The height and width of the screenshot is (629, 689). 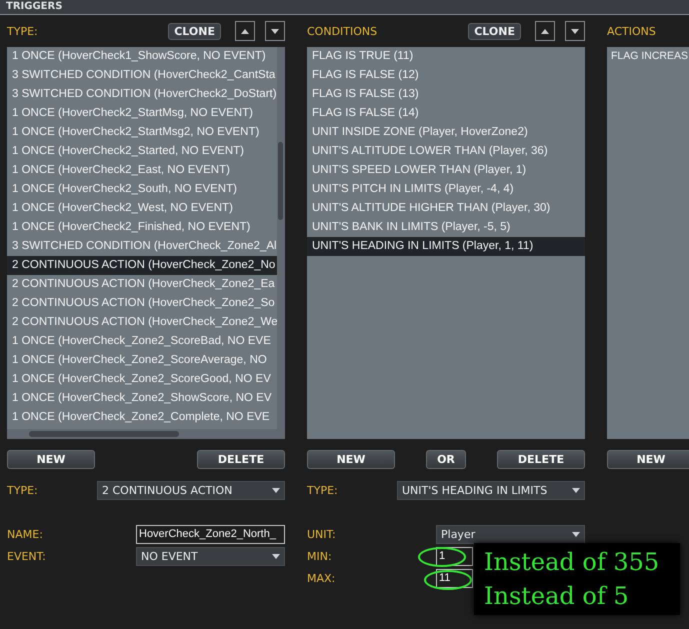 What do you see at coordinates (142, 113) in the screenshot?
I see `list-item: 1 ONCE (HoverCheck2_StartMsg, NO EVENT)` at bounding box center [142, 113].